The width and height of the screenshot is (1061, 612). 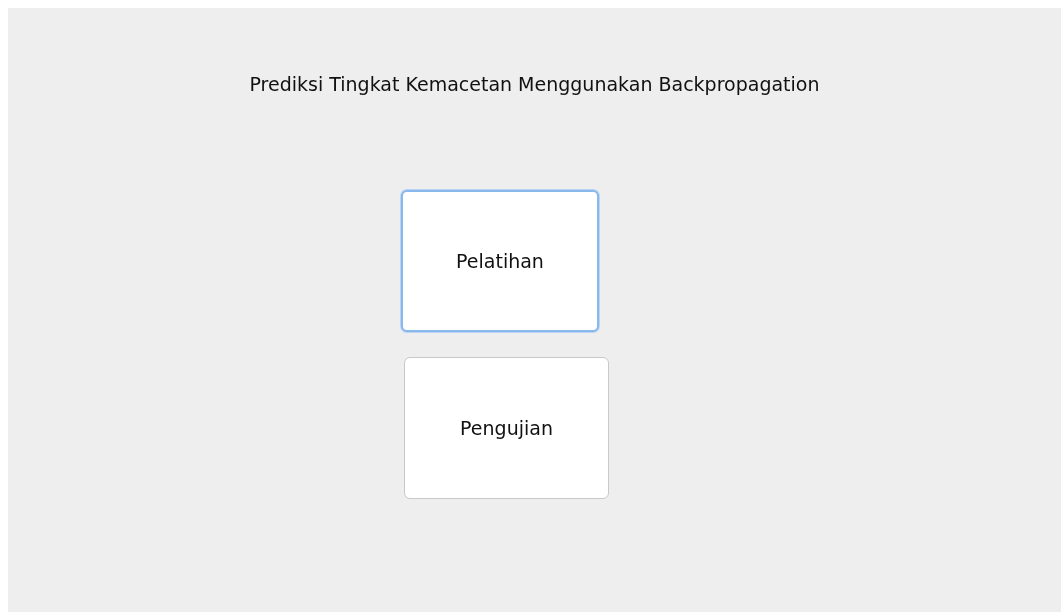 What do you see at coordinates (534, 84) in the screenshot?
I see `window-title: Prediksi Tingkat Kemacetan Menggunakan Backpropagation` at bounding box center [534, 84].